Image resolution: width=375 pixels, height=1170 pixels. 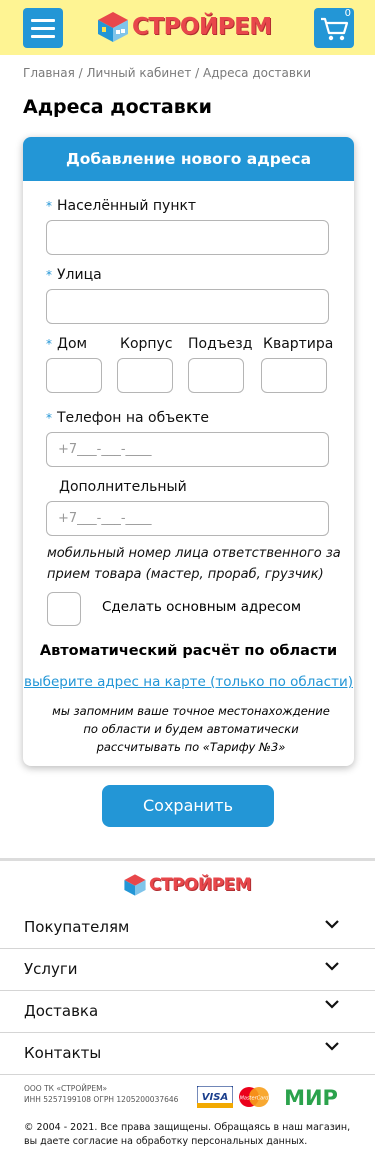 What do you see at coordinates (334, 28) in the screenshot?
I see `cart-button: 0` at bounding box center [334, 28].